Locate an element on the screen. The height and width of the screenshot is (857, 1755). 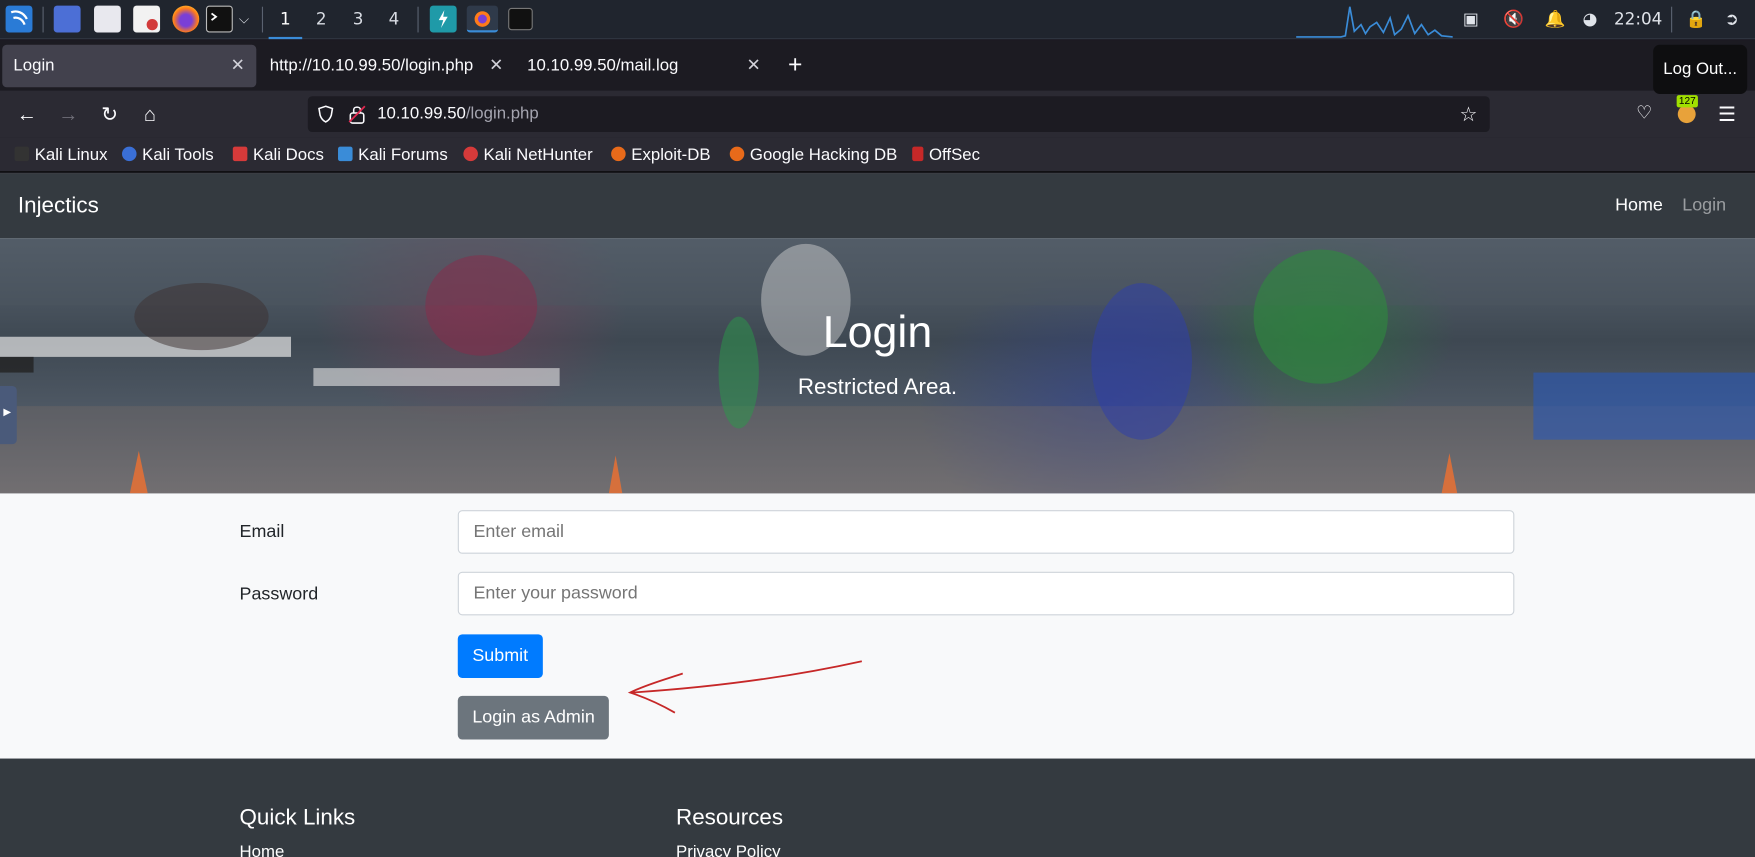
new-tab-button: + is located at coordinates (795, 65).